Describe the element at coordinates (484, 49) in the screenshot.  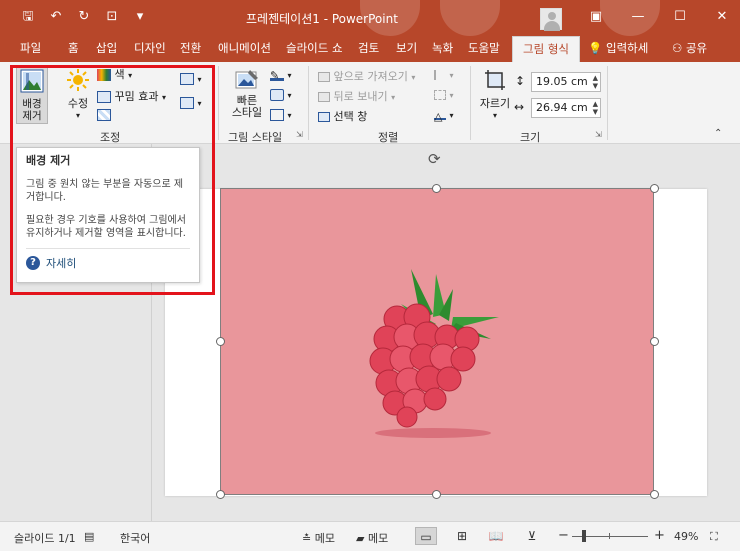
I see `tab-help: 도움말` at that location.